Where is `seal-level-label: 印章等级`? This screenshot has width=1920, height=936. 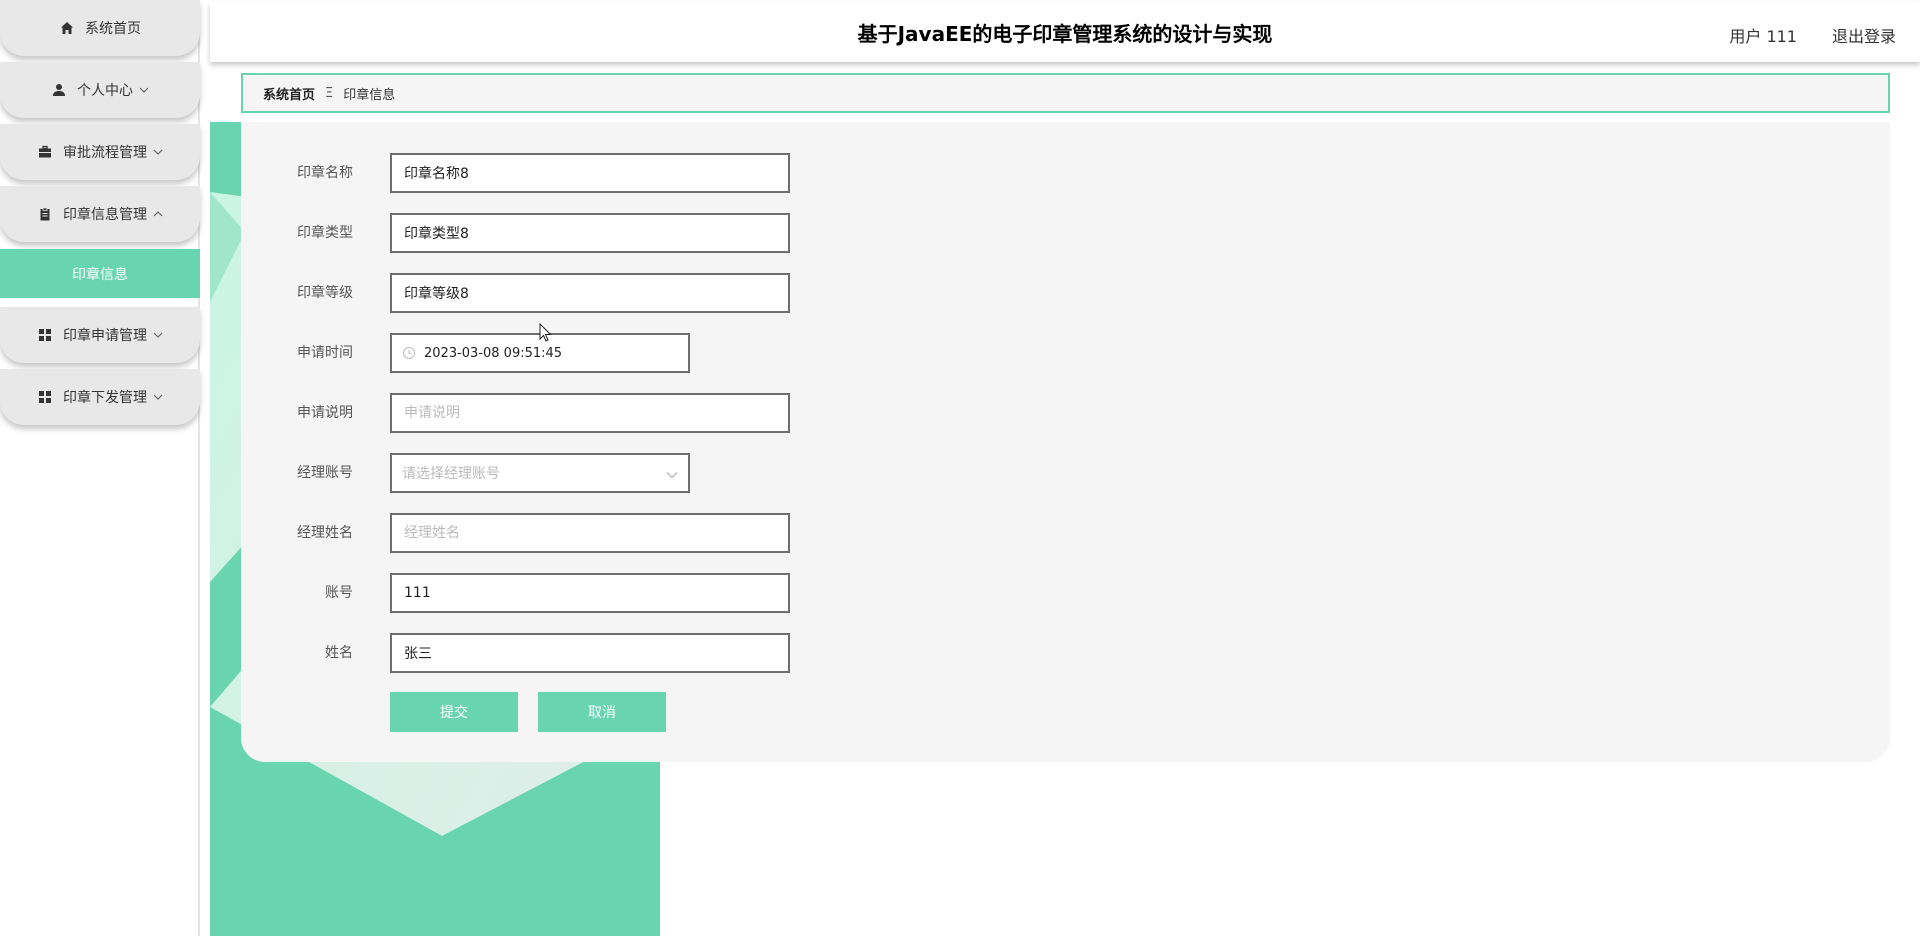 seal-level-label: 印章等级 is located at coordinates (325, 293).